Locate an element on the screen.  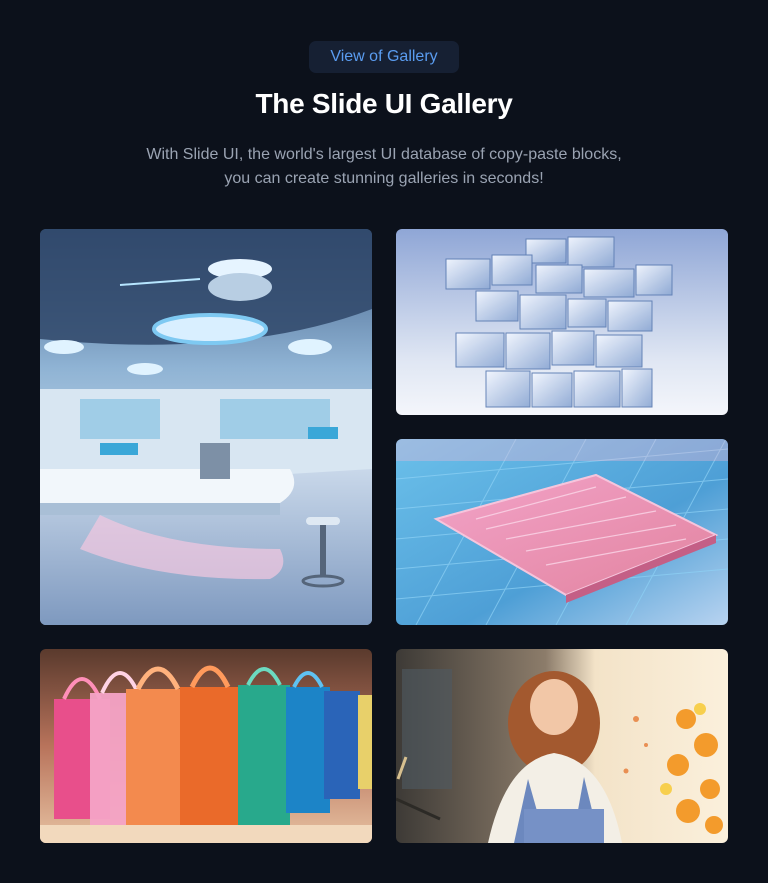
glass-cubes-photo-icon is located at coordinates (562, 322).